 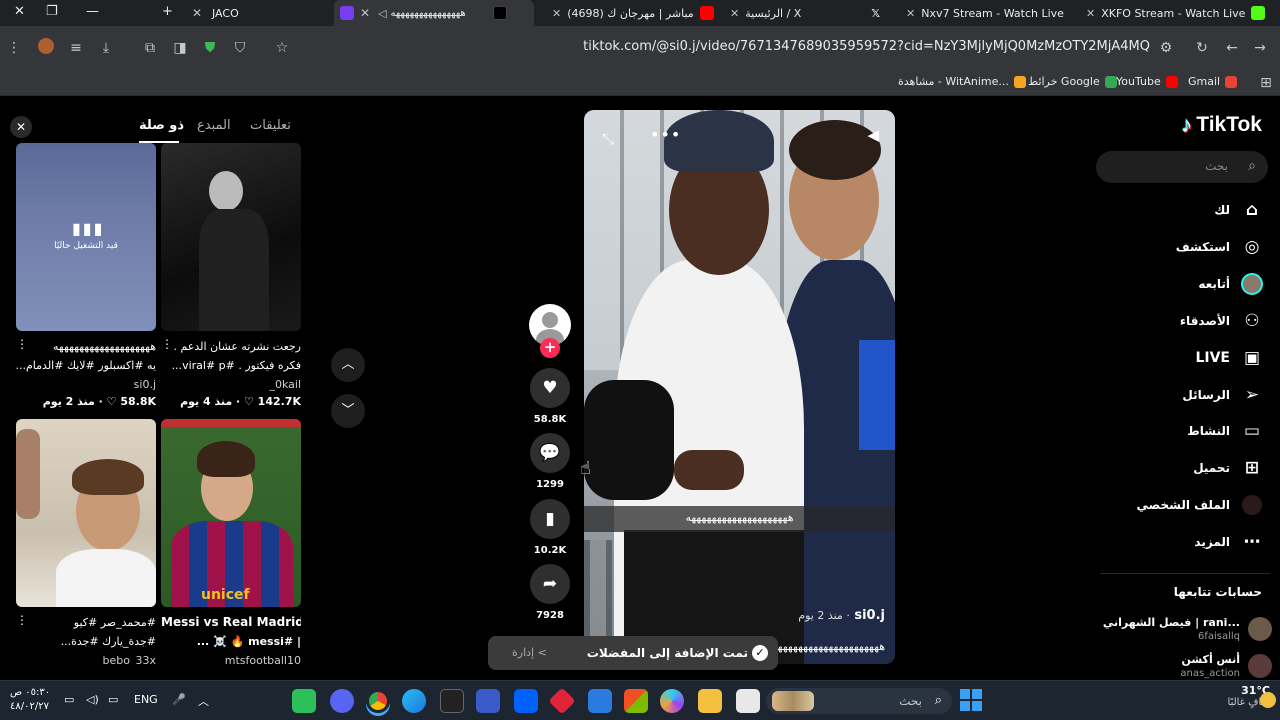 What do you see at coordinates (529, 652) in the screenshot?
I see `toast-manage-link: إدارة <` at bounding box center [529, 652].